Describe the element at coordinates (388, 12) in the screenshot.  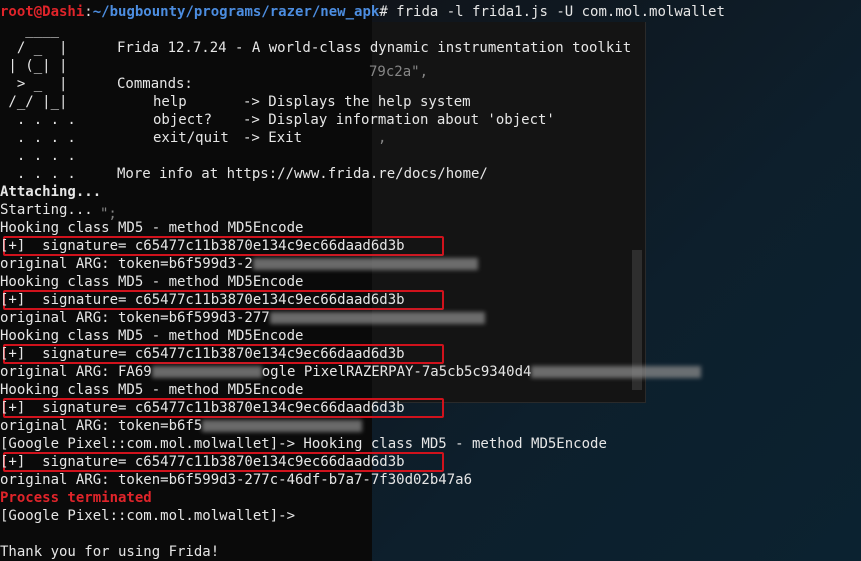
I see `prompt-symbol: #` at that location.